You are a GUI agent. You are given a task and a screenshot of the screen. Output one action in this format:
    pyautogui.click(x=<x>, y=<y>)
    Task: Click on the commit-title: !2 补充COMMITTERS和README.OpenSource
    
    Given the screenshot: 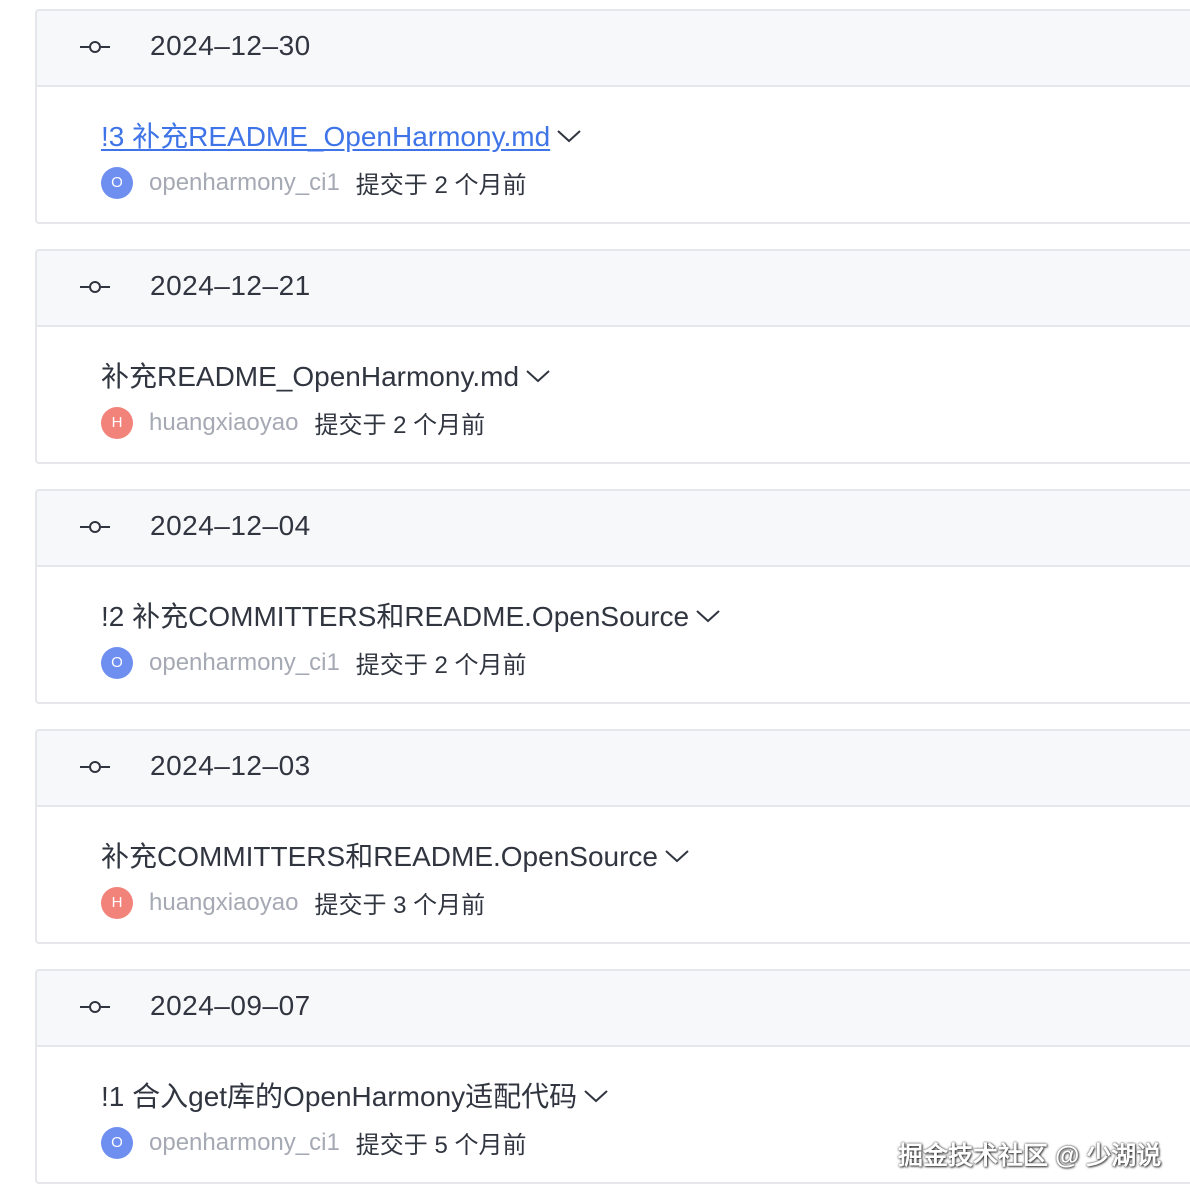 What is the action you would take?
    pyautogui.click(x=411, y=615)
    